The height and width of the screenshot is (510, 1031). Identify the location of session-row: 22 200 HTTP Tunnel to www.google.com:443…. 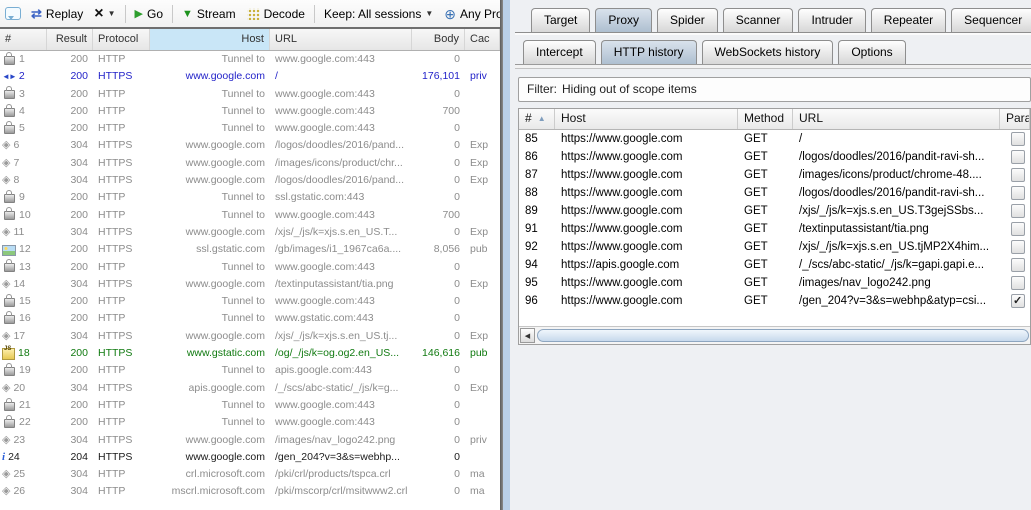
(250, 422).